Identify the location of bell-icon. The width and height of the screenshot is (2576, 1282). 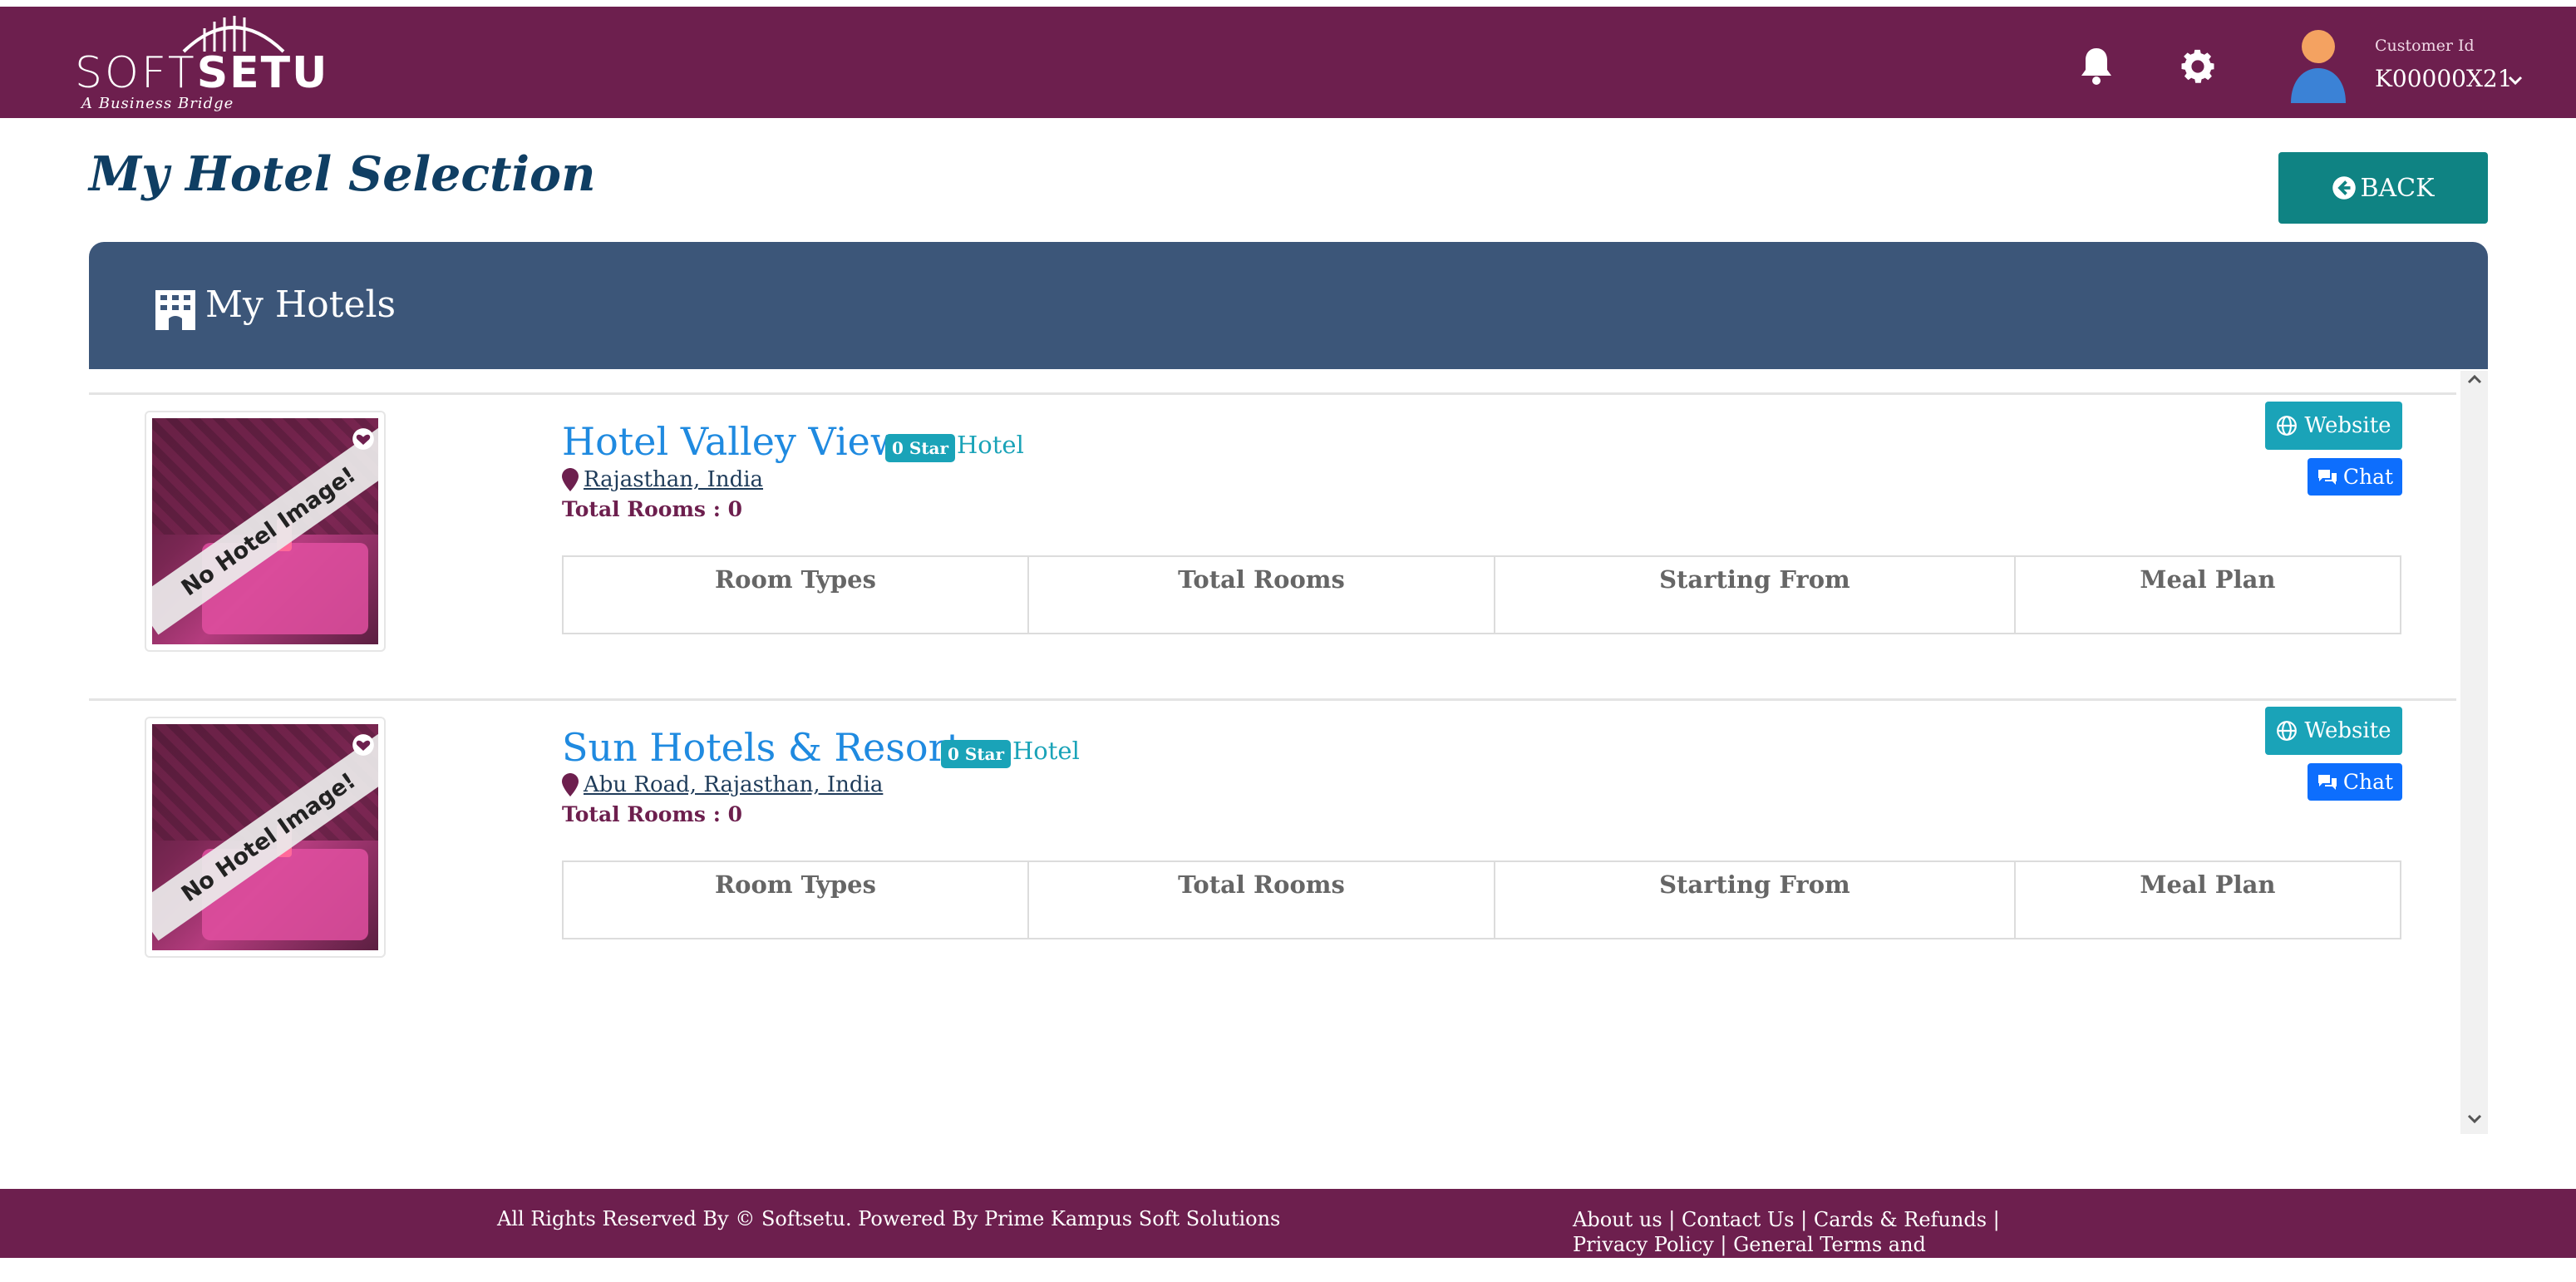
(2096, 66).